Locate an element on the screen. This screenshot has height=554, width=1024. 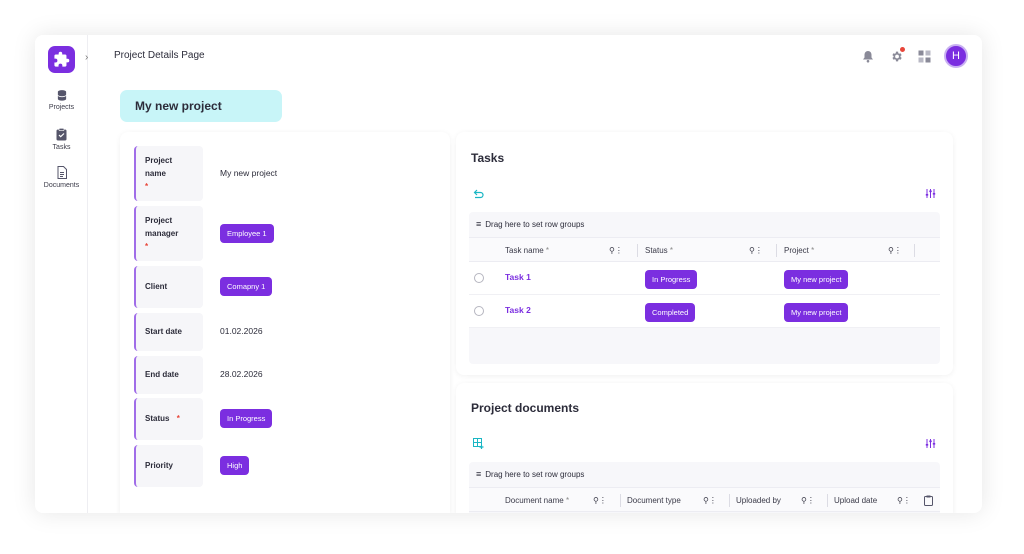
column-header-task-name: Task name * is located at coordinates (527, 250).